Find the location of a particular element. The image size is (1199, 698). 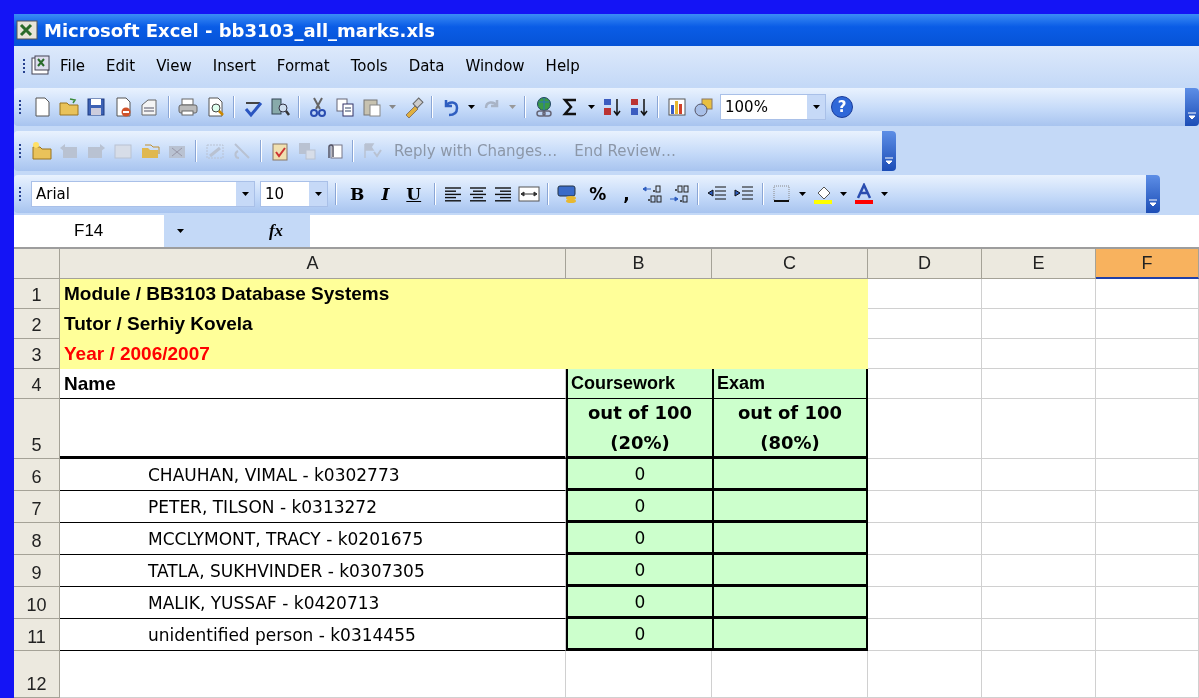

globe-chain-icon is located at coordinates (544, 107).